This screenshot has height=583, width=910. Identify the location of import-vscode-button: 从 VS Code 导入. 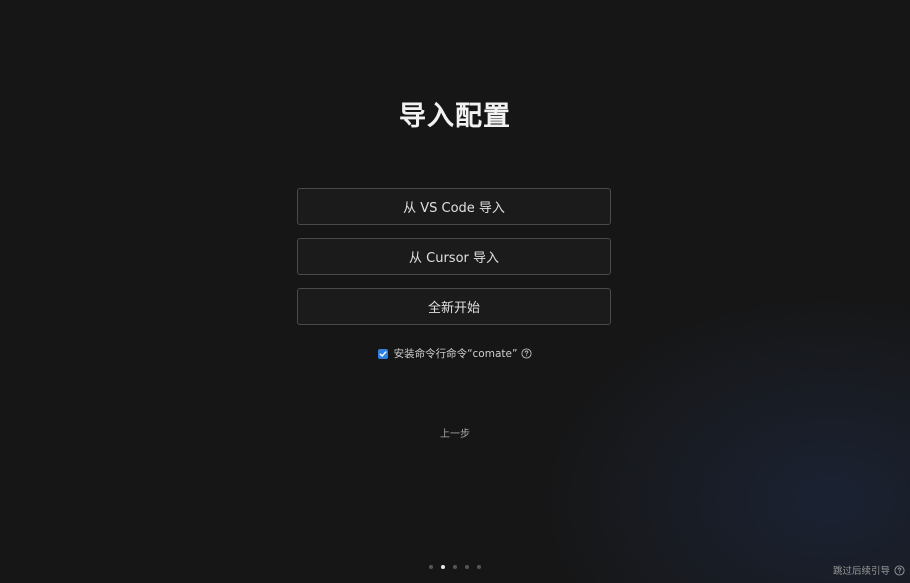
(454, 206).